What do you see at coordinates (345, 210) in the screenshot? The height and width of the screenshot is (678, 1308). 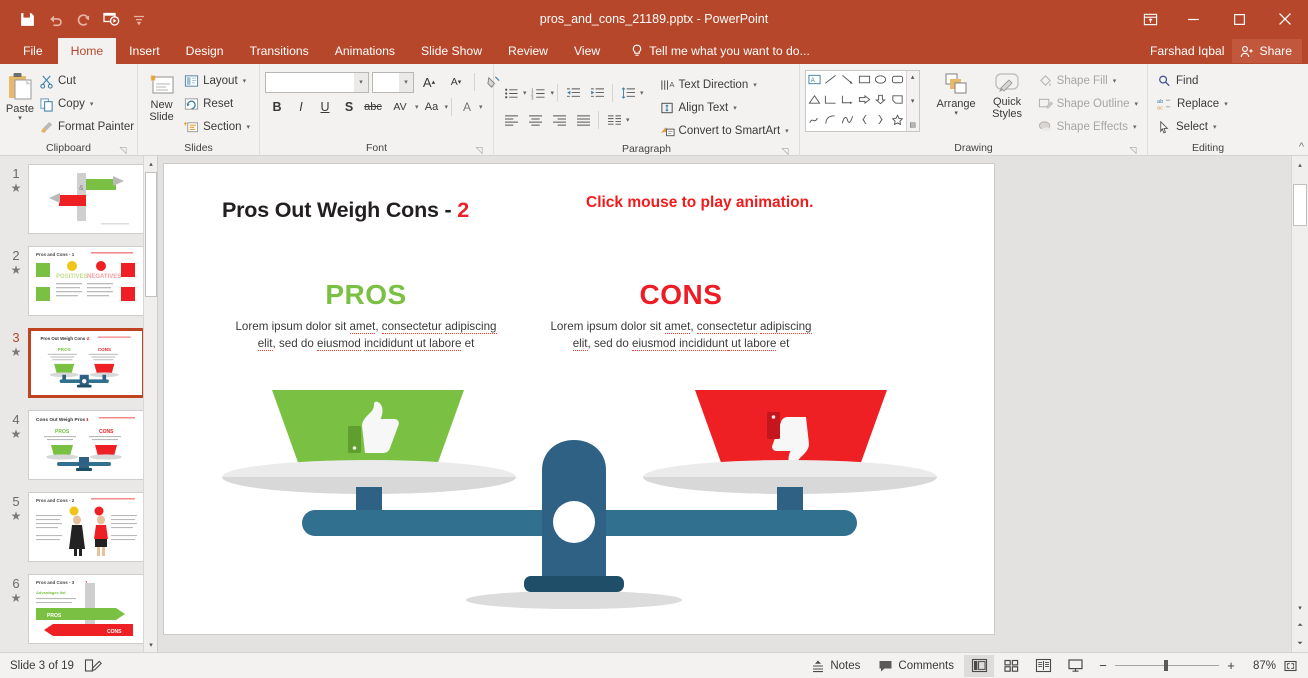 I see `page-title: Pros Out Weigh Cons - 2` at bounding box center [345, 210].